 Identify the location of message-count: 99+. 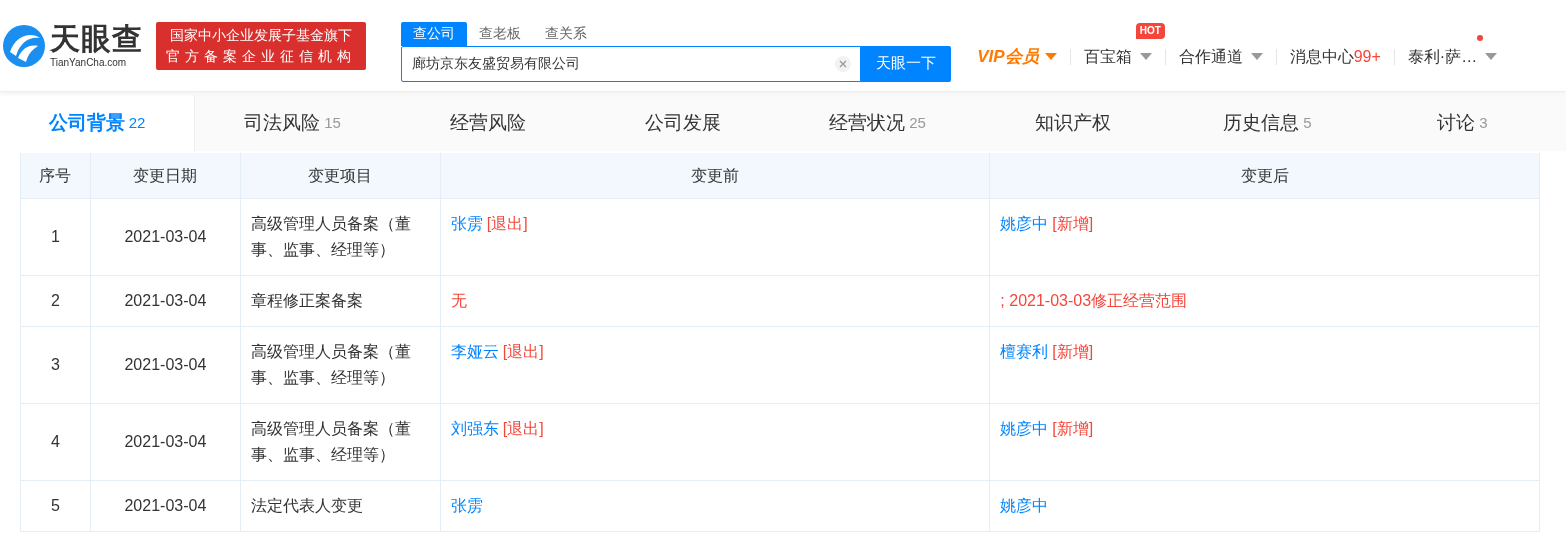
(1367, 56).